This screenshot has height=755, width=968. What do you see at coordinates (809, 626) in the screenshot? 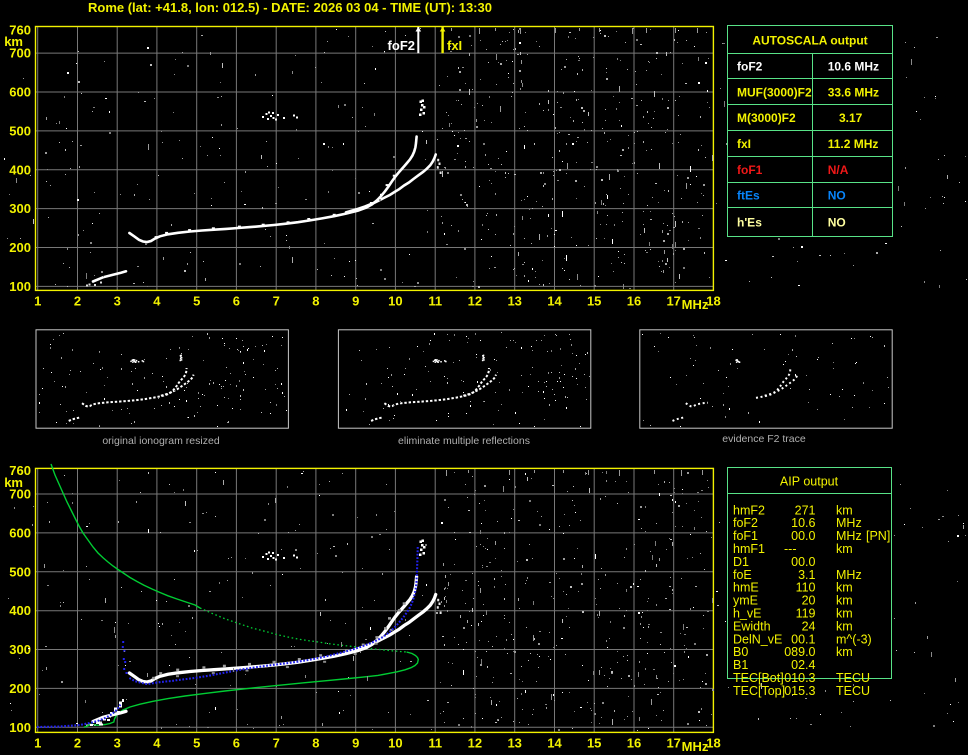
I see `svg-text: 24` at bounding box center [809, 626].